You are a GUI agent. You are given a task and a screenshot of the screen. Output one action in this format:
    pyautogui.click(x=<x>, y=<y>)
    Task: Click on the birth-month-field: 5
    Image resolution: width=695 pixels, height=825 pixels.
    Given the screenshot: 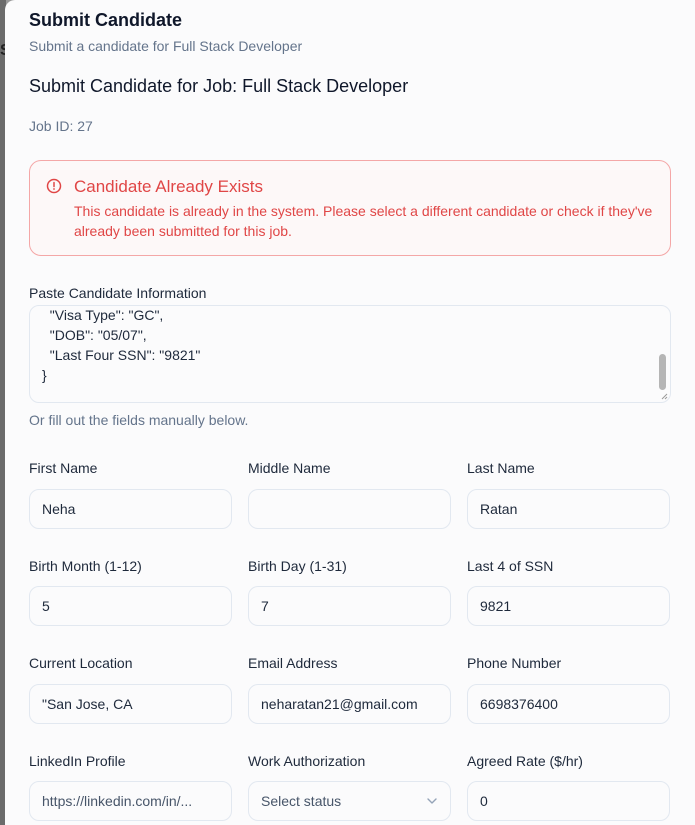 What is the action you would take?
    pyautogui.click(x=130, y=606)
    